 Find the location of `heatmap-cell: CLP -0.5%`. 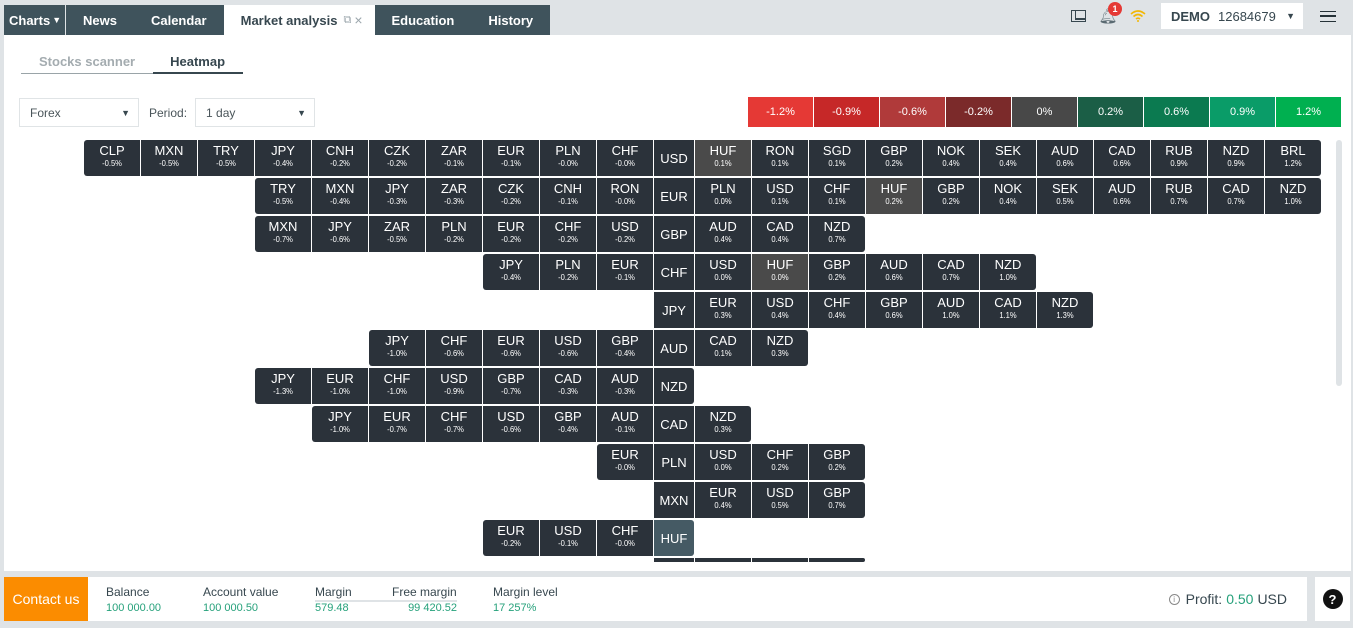

heatmap-cell: CLP -0.5% is located at coordinates (112, 158).